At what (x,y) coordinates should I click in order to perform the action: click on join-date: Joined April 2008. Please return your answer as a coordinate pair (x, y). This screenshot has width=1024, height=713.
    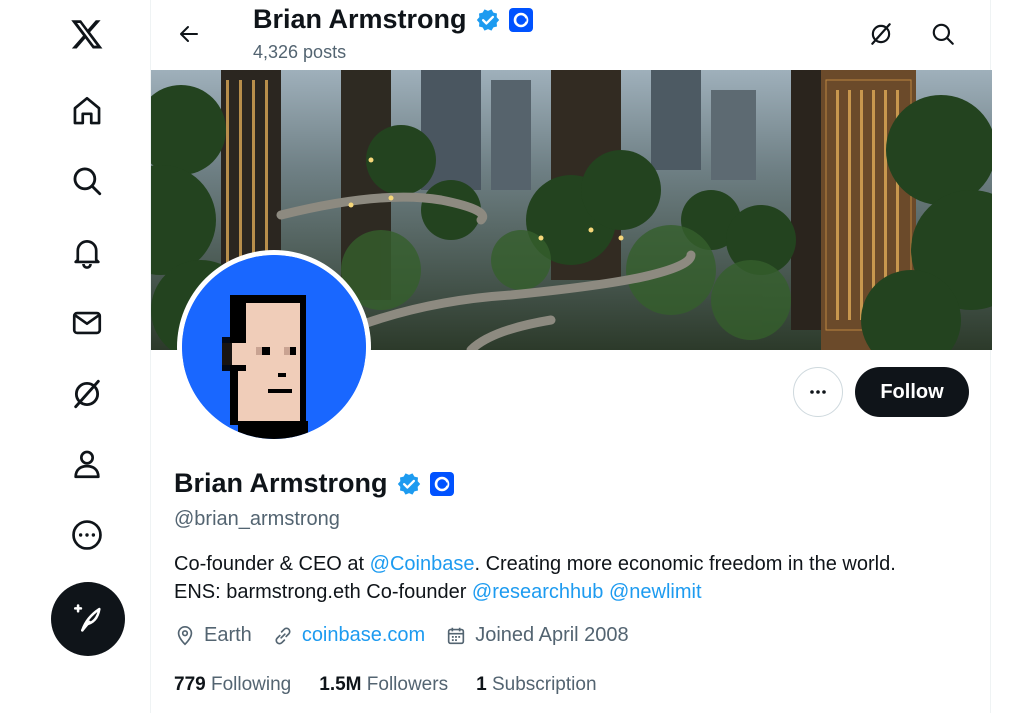
    Looking at the image, I should click on (537, 635).